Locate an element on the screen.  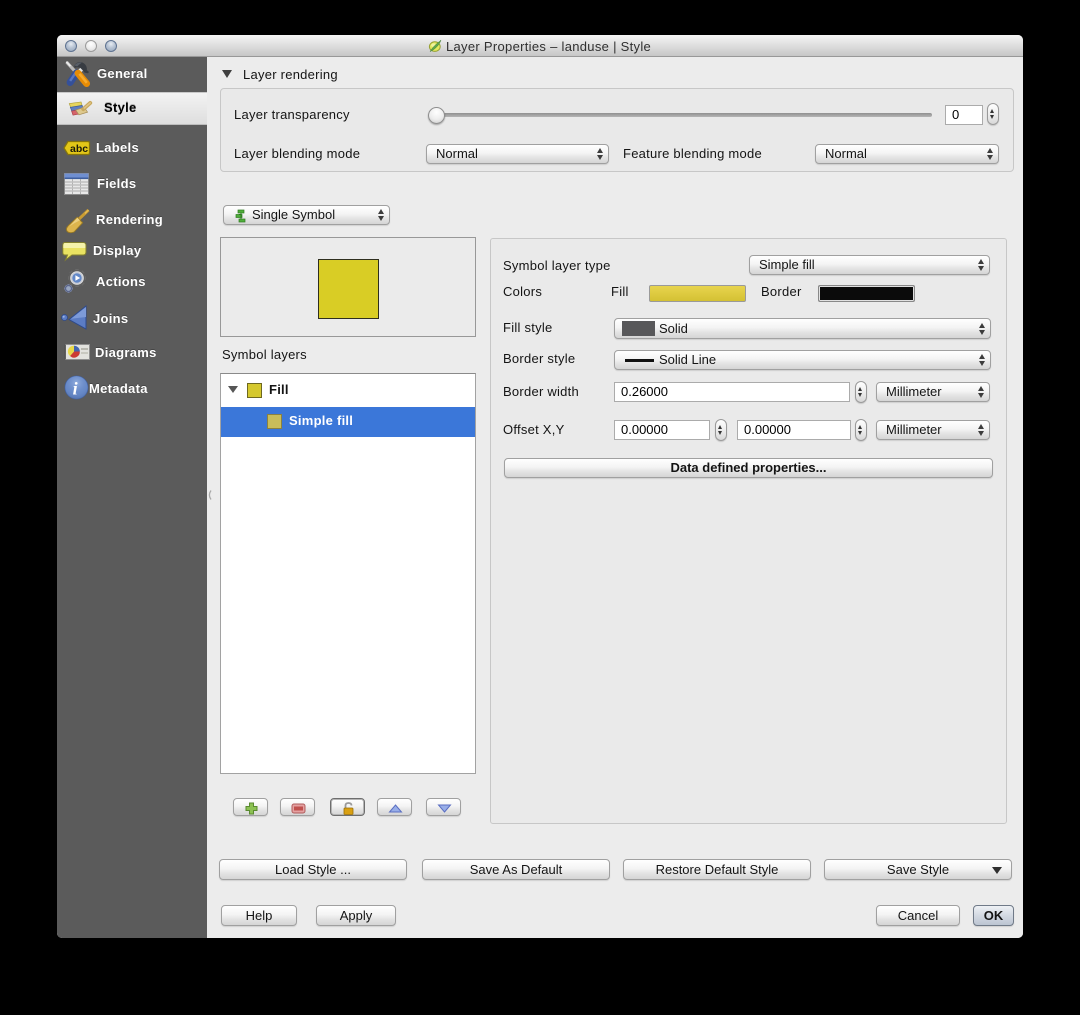
svg-text: i is located at coordinates (75, 389).